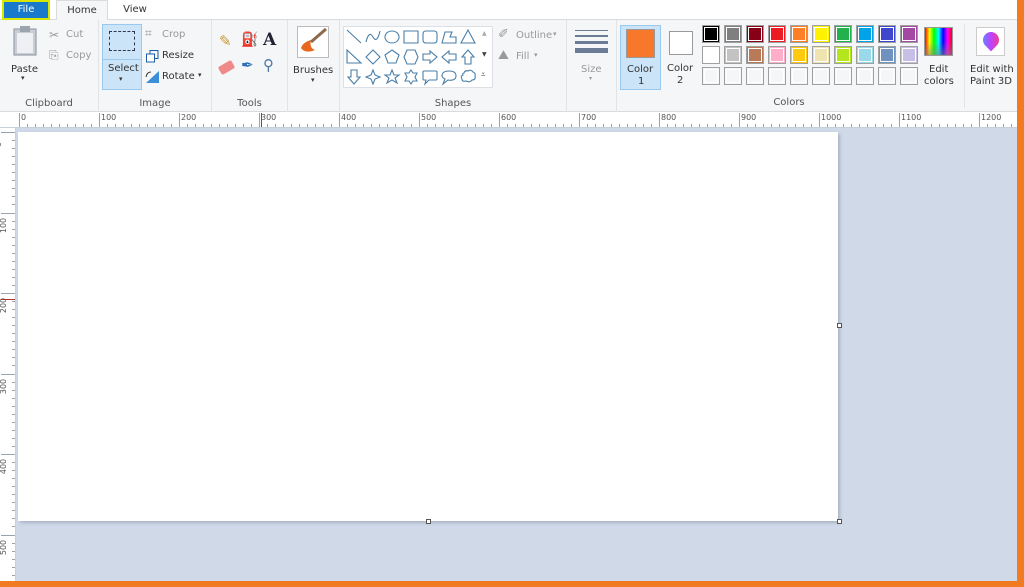 The height and width of the screenshot is (587, 1024). I want to click on crop-button: ⌗ Crop, so click(175, 34).